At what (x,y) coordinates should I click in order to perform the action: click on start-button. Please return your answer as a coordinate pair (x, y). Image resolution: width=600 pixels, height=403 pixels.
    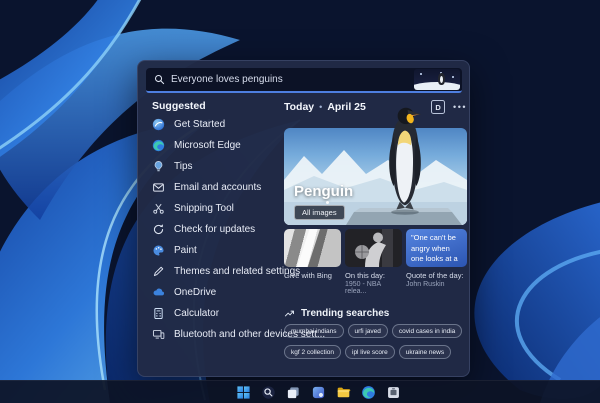
    Looking at the image, I should click on (243, 392).